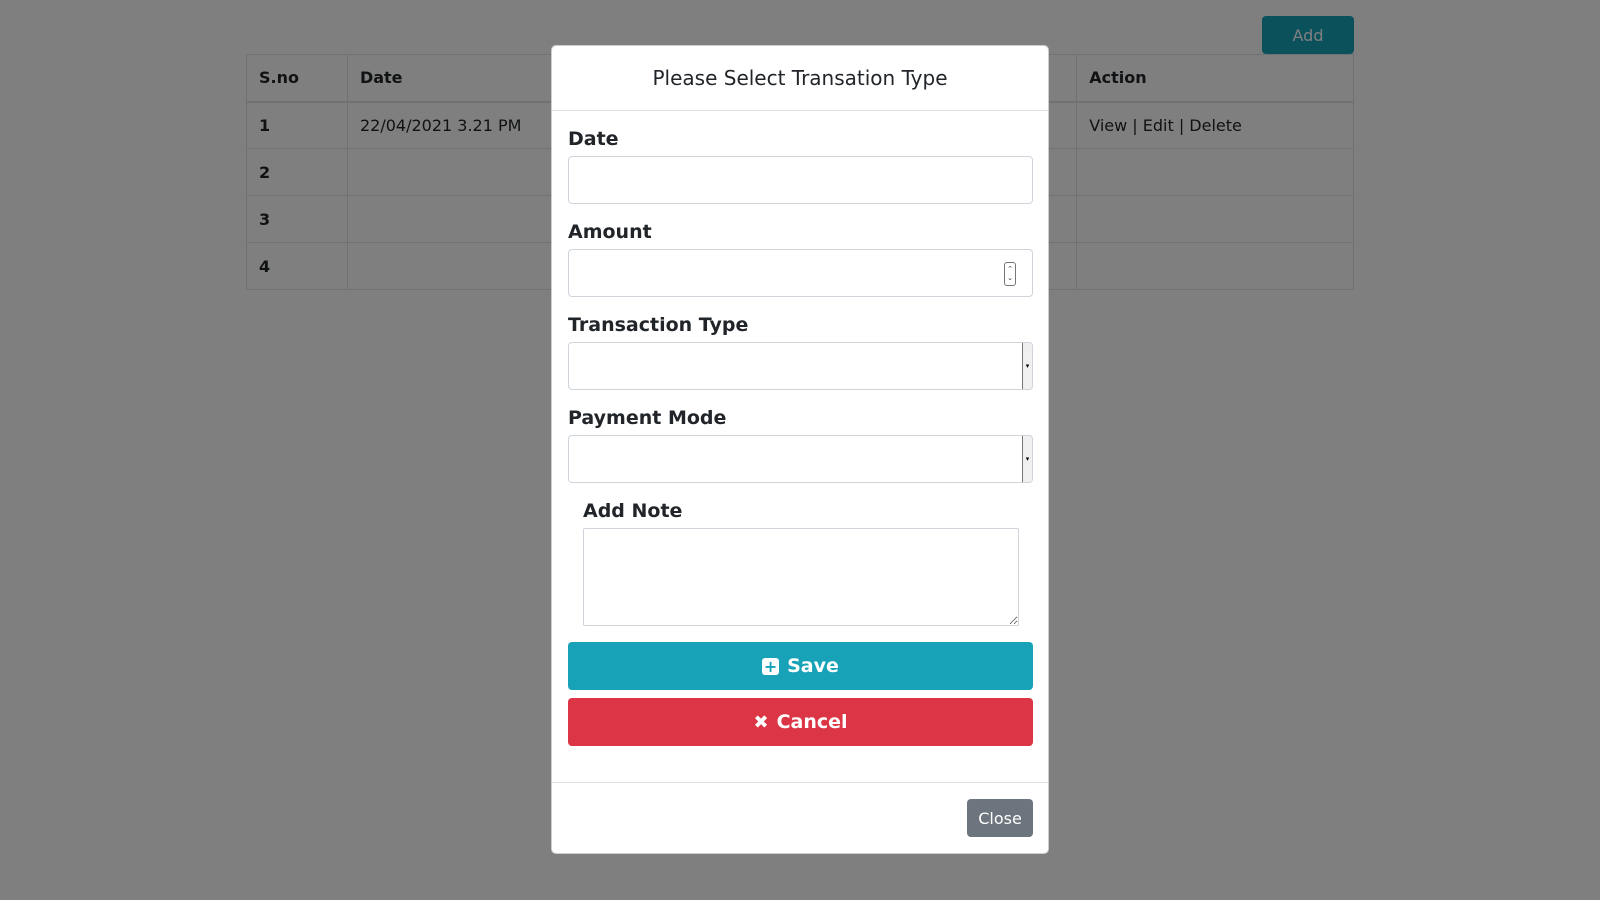 This screenshot has height=900, width=1600. I want to click on payment-mode-label: Payment Mode, so click(647, 418).